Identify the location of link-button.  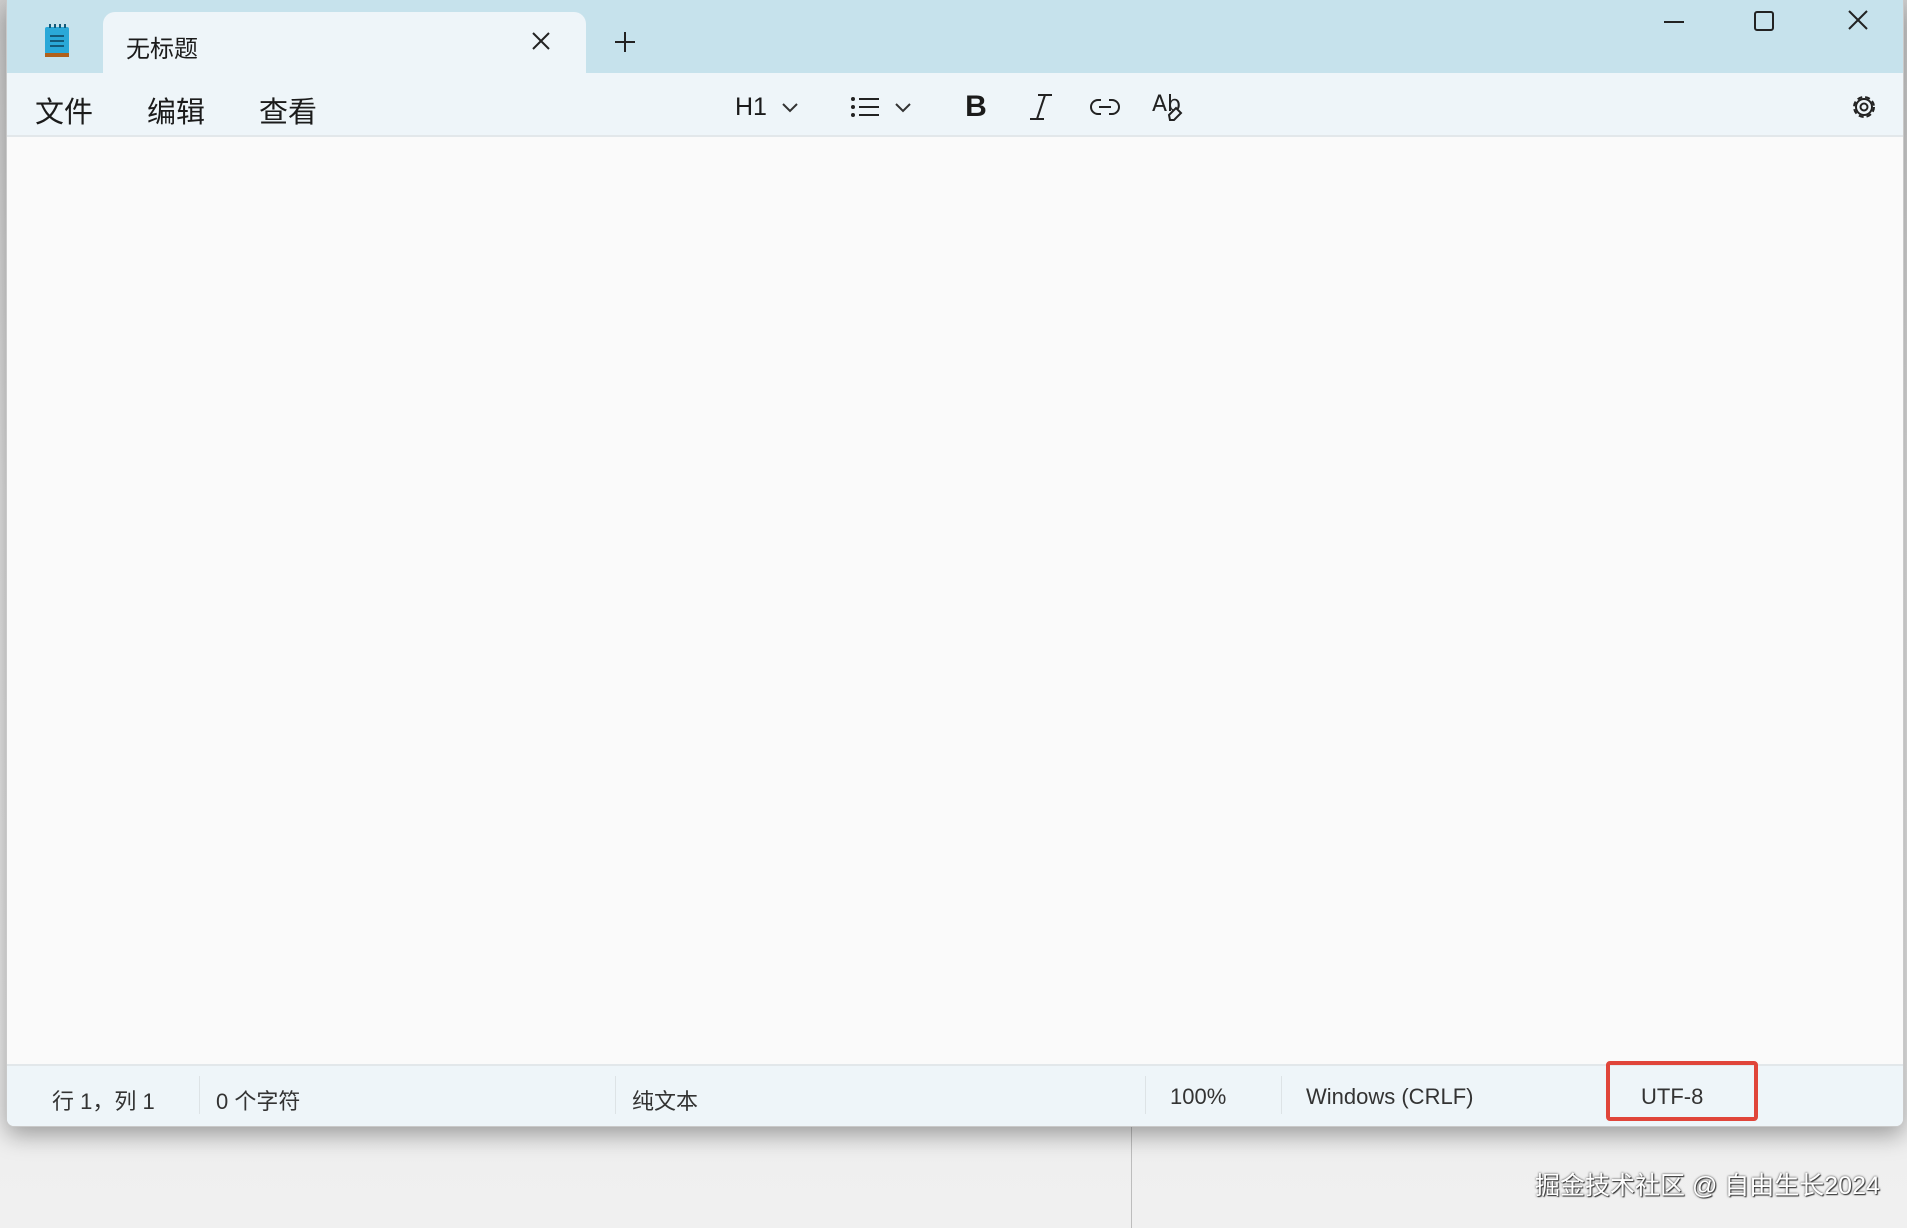
(1105, 107).